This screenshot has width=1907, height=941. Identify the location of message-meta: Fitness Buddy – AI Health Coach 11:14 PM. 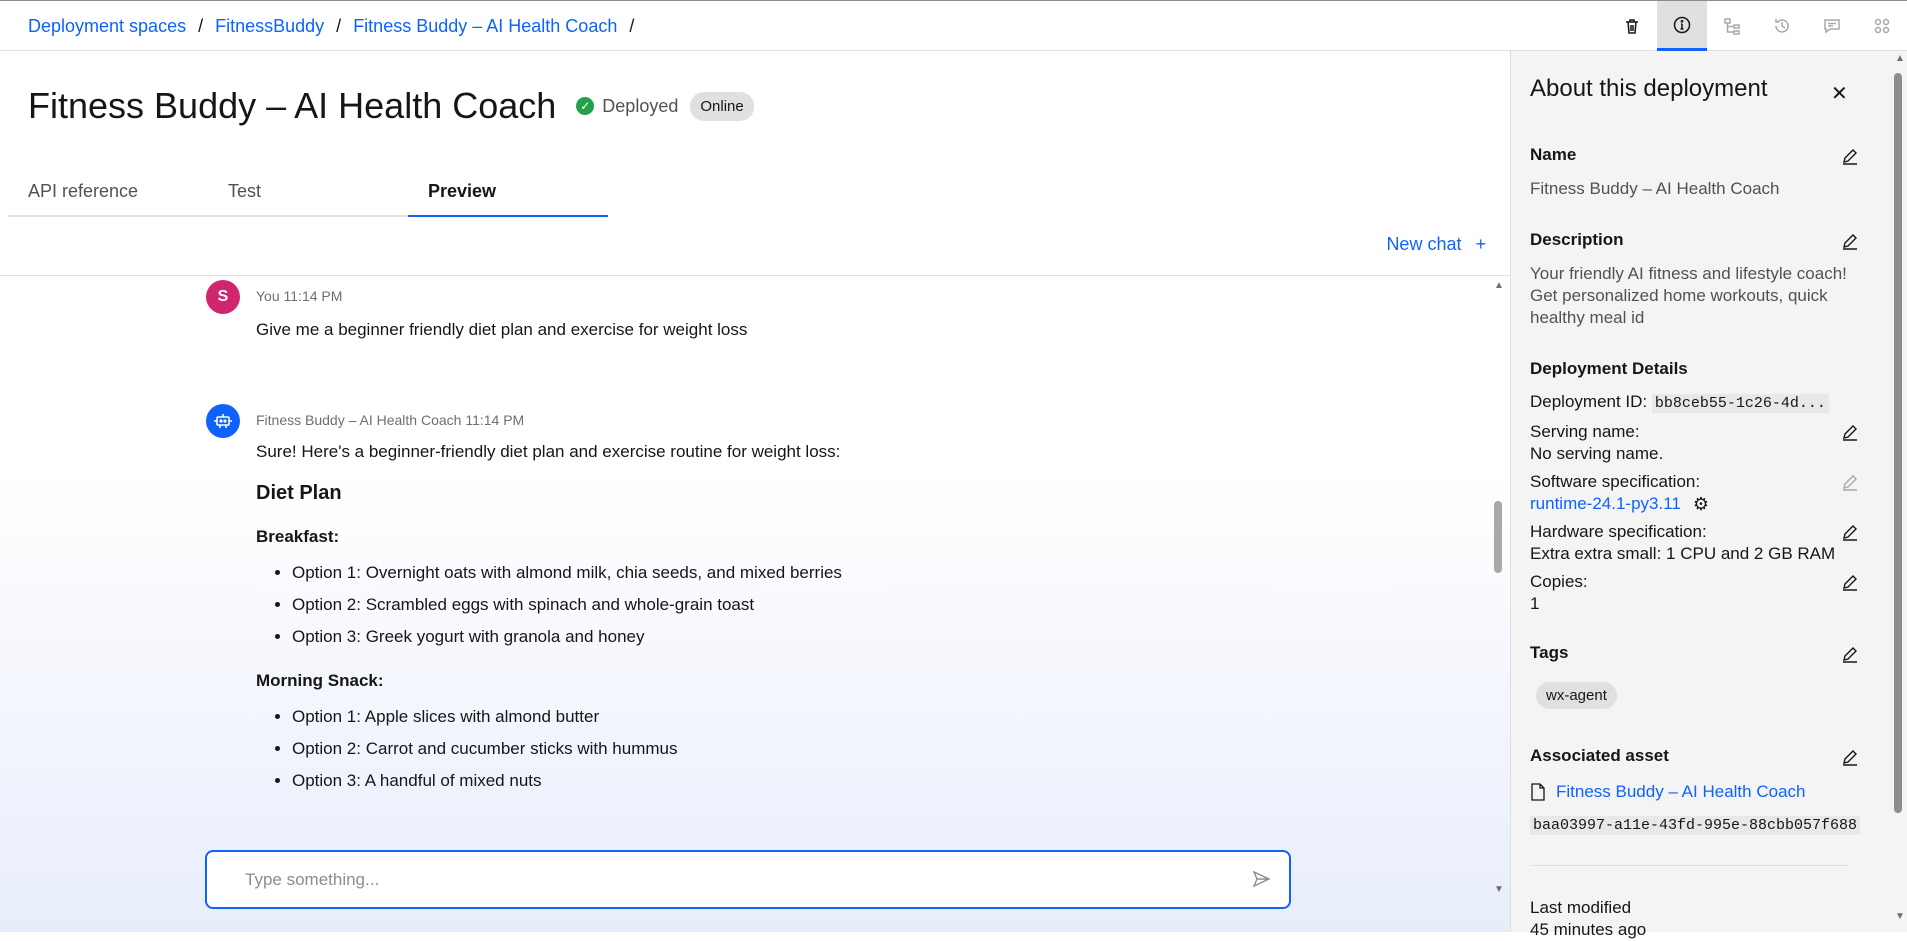
(390, 420).